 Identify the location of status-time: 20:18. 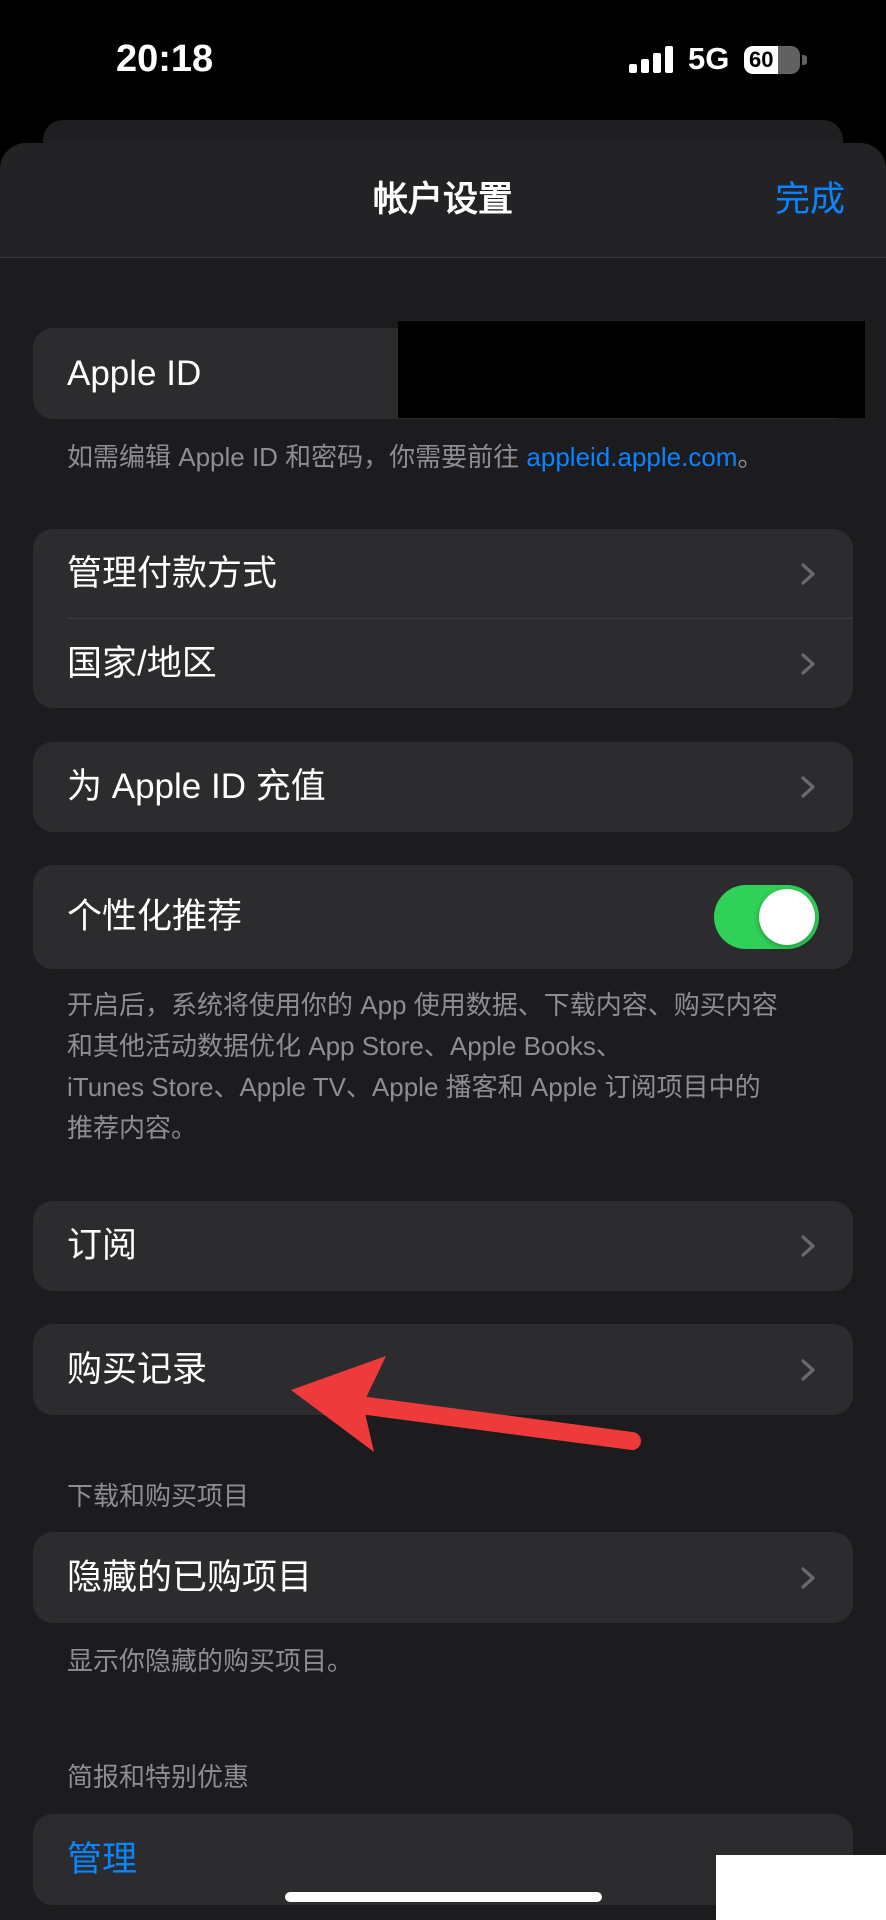
(165, 59).